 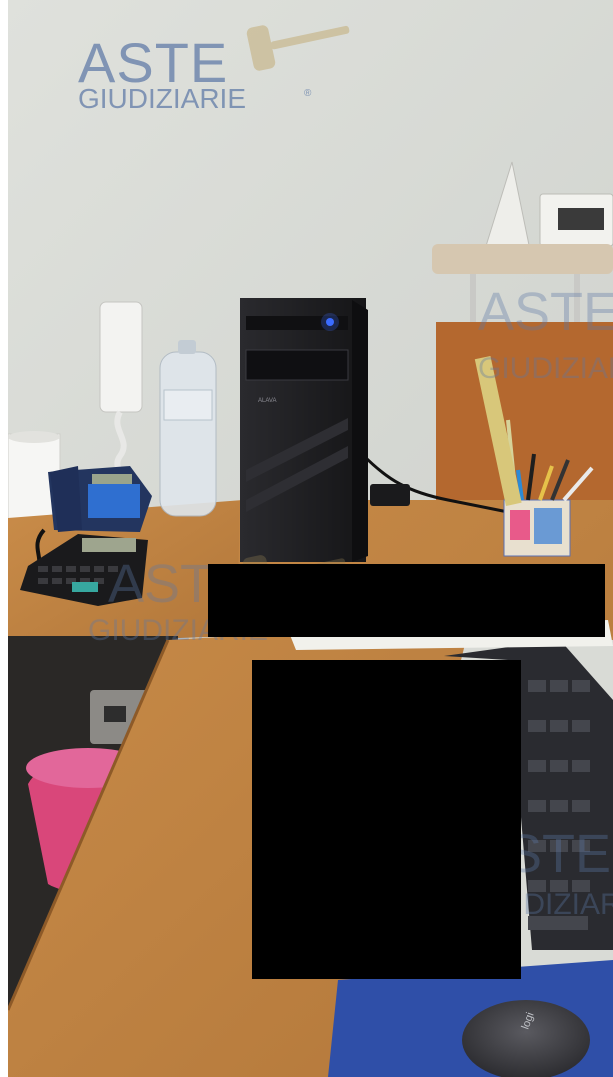 I want to click on power-led-glow, so click(x=330, y=322).